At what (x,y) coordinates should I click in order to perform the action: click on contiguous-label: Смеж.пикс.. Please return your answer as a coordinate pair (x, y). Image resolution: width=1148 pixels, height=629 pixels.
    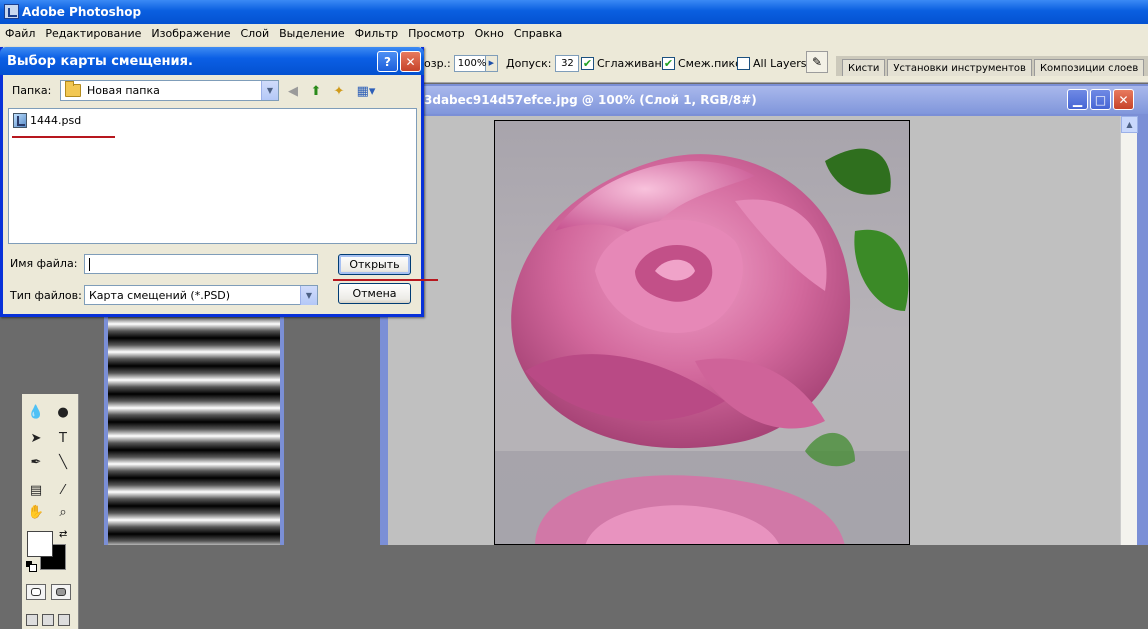
    Looking at the image, I should click on (711, 63).